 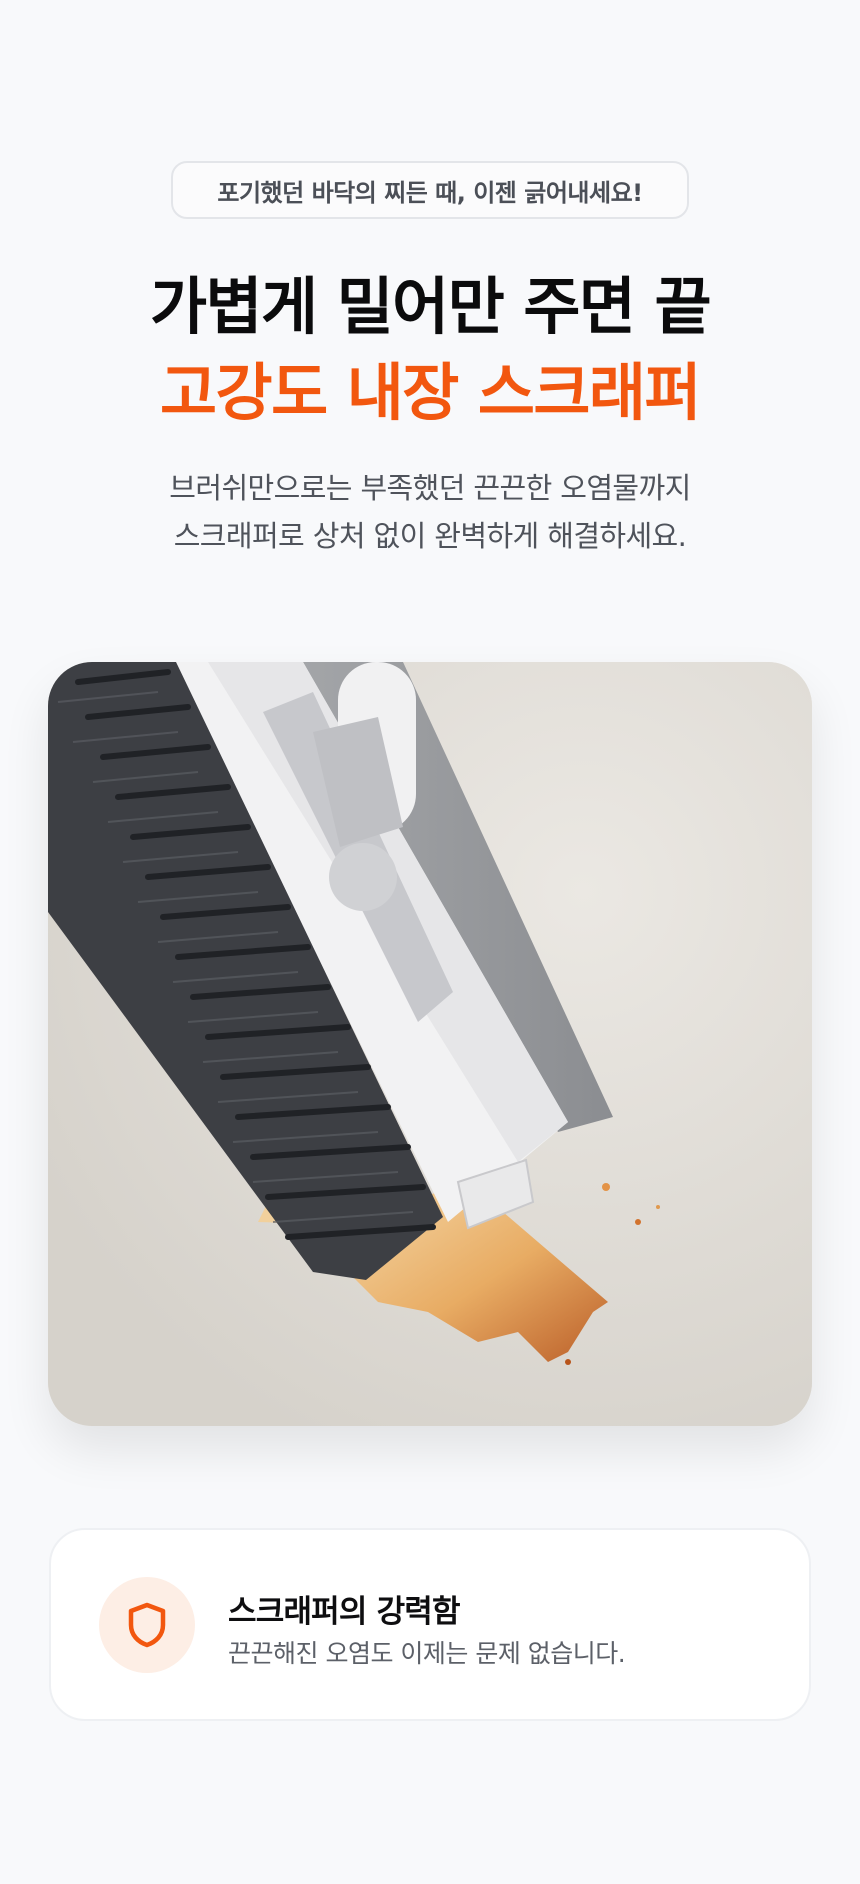 I want to click on feature-description: 끈끈해진 오염도 이제는 문제 없습니다., so click(x=427, y=1653).